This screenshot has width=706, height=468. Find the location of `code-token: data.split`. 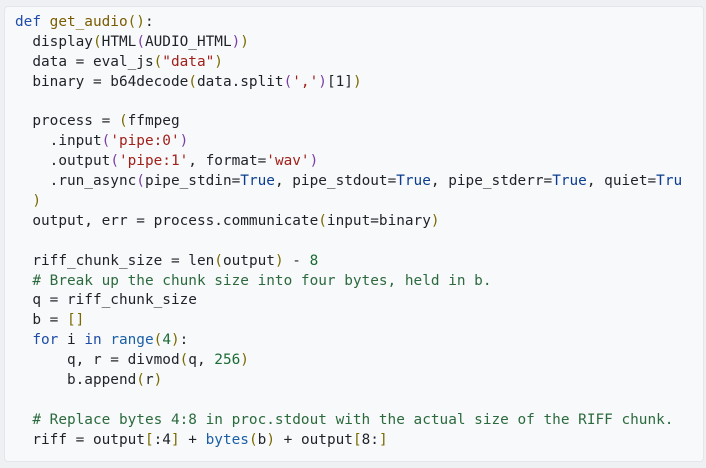

code-token: data.split is located at coordinates (240, 81).